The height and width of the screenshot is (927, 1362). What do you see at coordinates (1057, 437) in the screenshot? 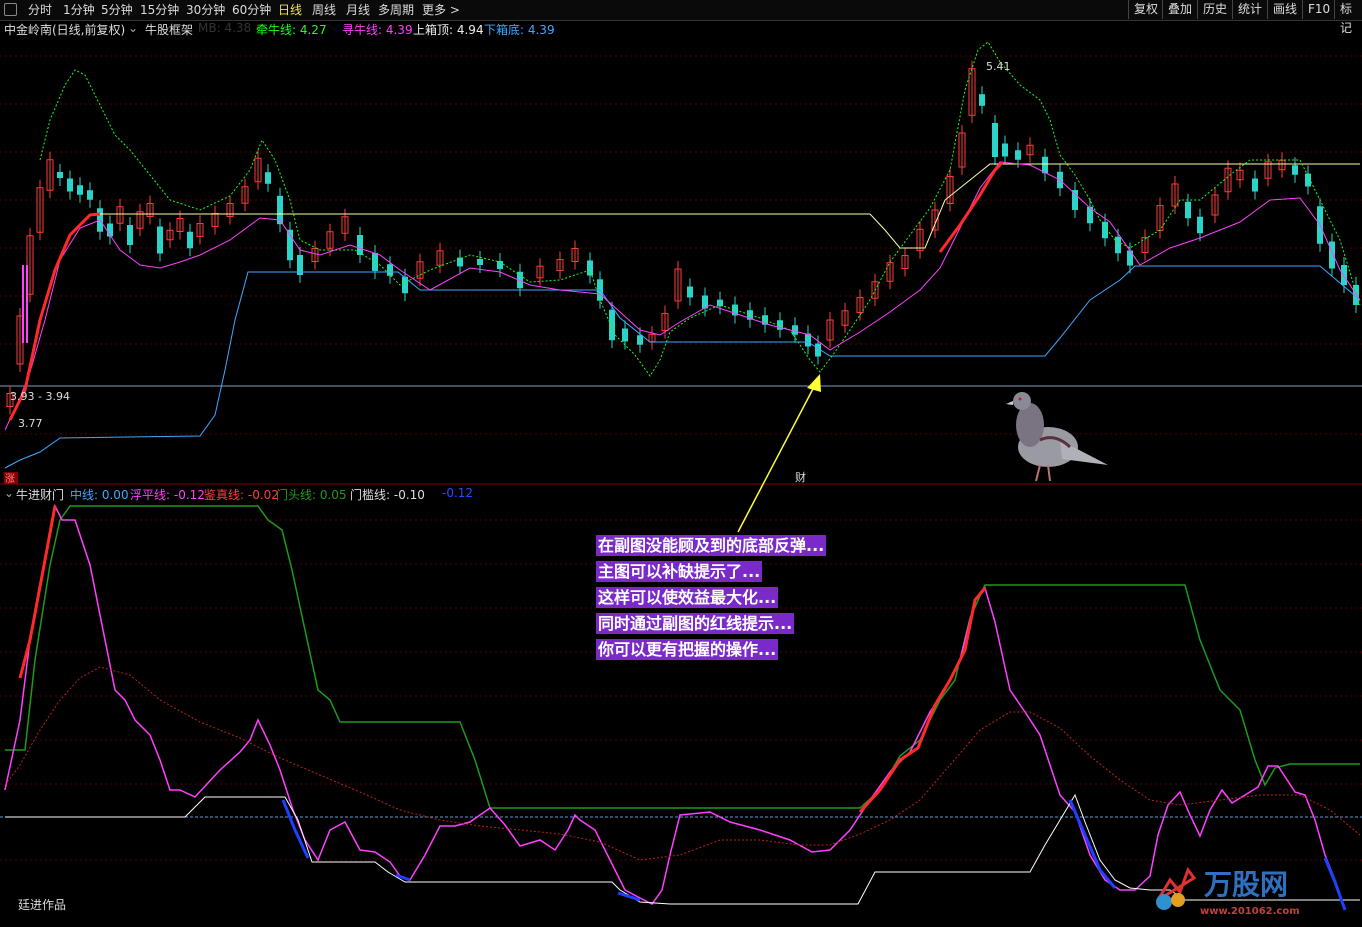
I see `pigeon-image` at bounding box center [1057, 437].